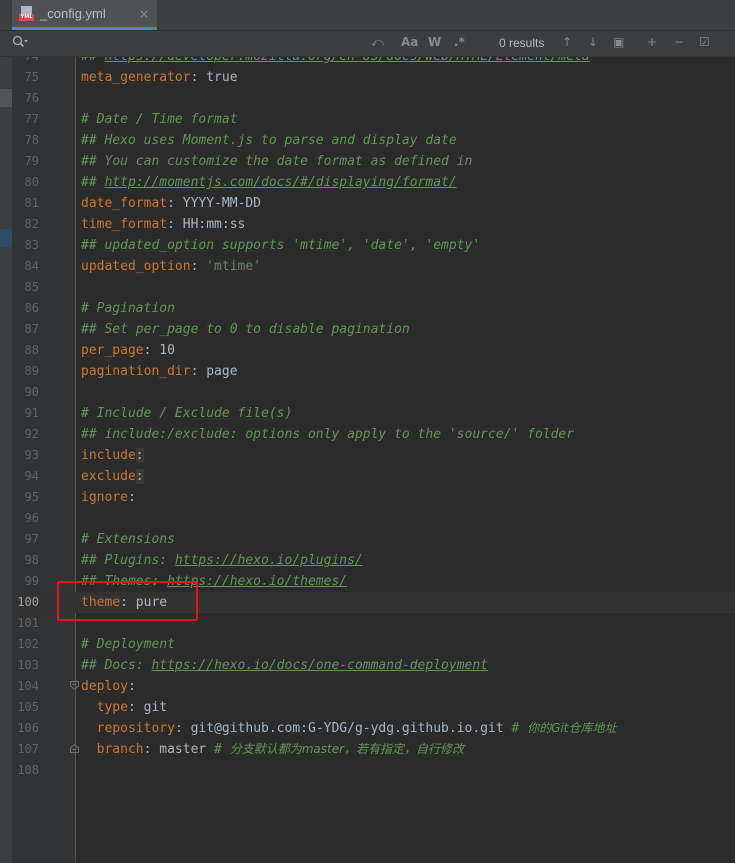 The height and width of the screenshot is (863, 735). I want to click on code-line: 102 # Deployment, so click(373, 644).